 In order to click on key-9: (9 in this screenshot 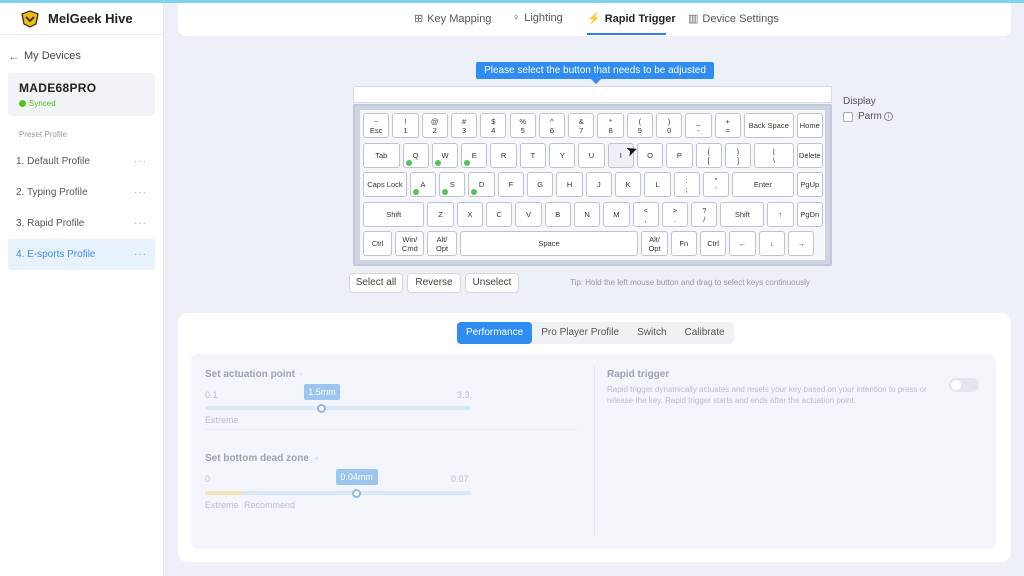, I will do `click(639, 125)`.